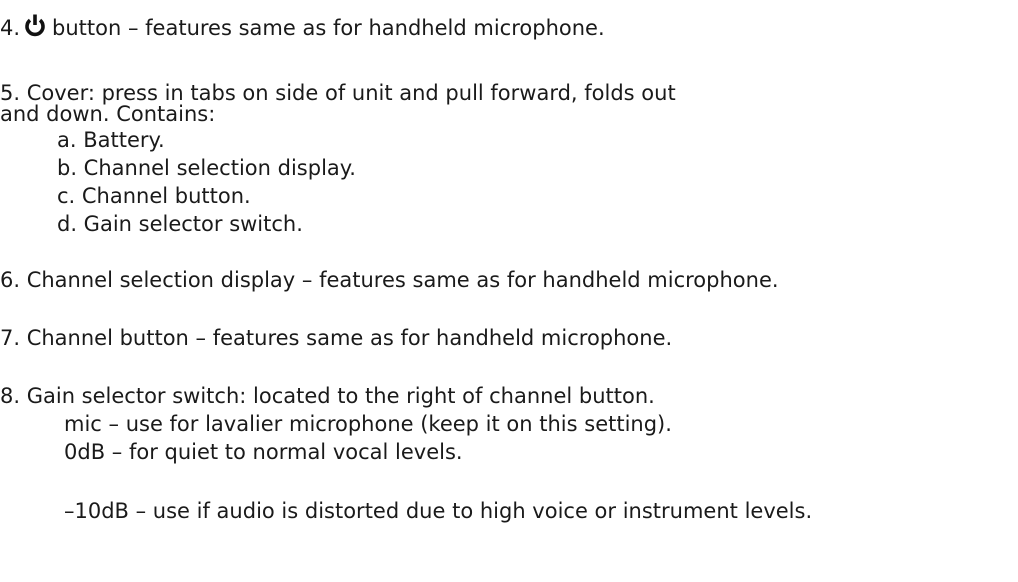  Describe the element at coordinates (180, 224) in the screenshot. I see `item-5-subitem-d: d. Gain selector switch.` at that location.